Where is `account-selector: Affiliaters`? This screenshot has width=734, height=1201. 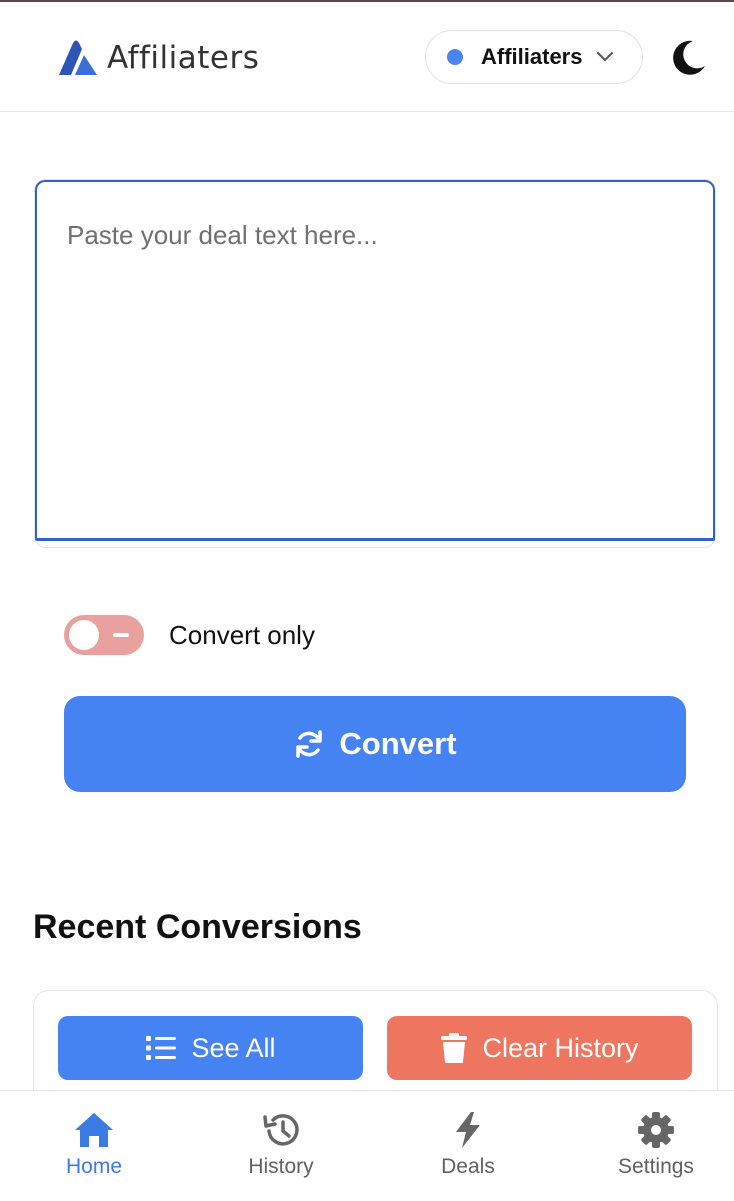
account-selector: Affiliaters is located at coordinates (534, 57).